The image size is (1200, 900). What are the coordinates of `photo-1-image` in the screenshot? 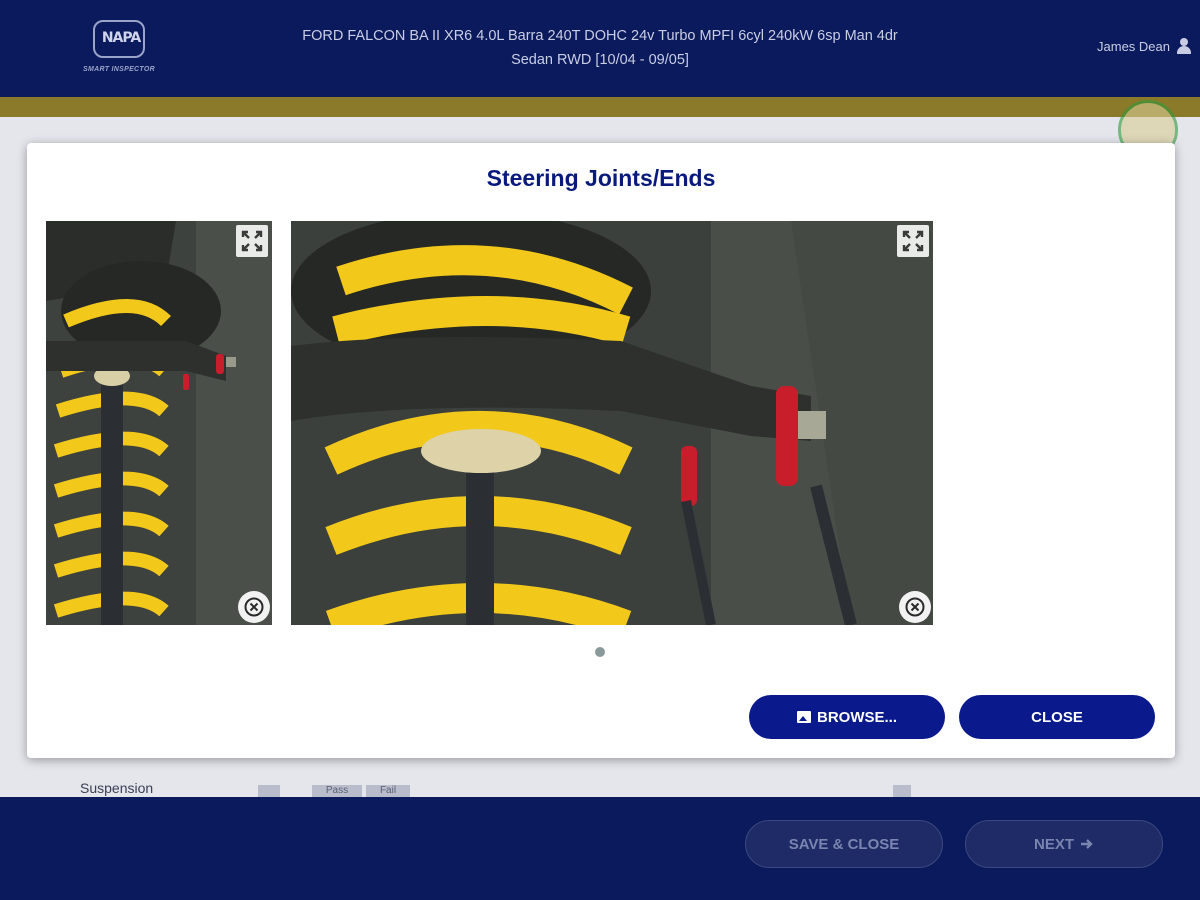 It's located at (159, 423).